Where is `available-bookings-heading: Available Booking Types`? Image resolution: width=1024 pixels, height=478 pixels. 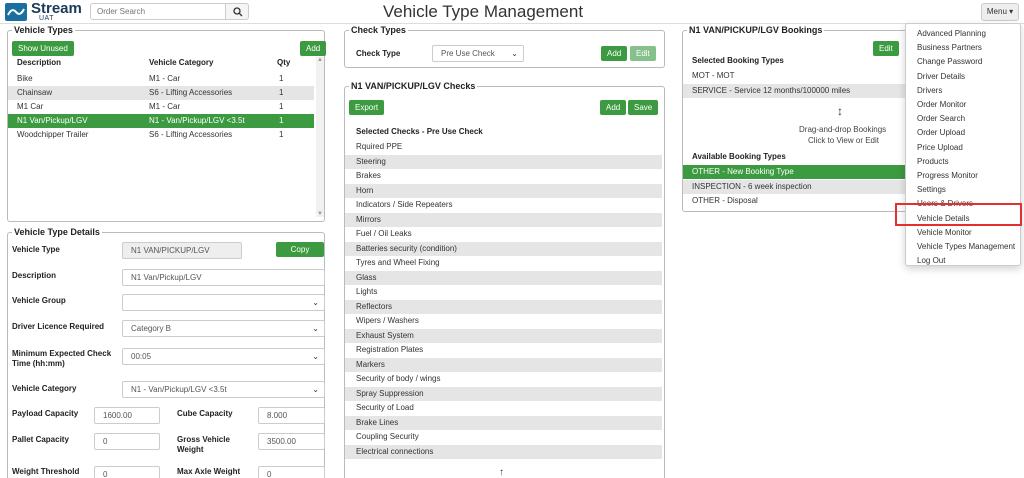
available-bookings-heading: Available Booking Types is located at coordinates (739, 156).